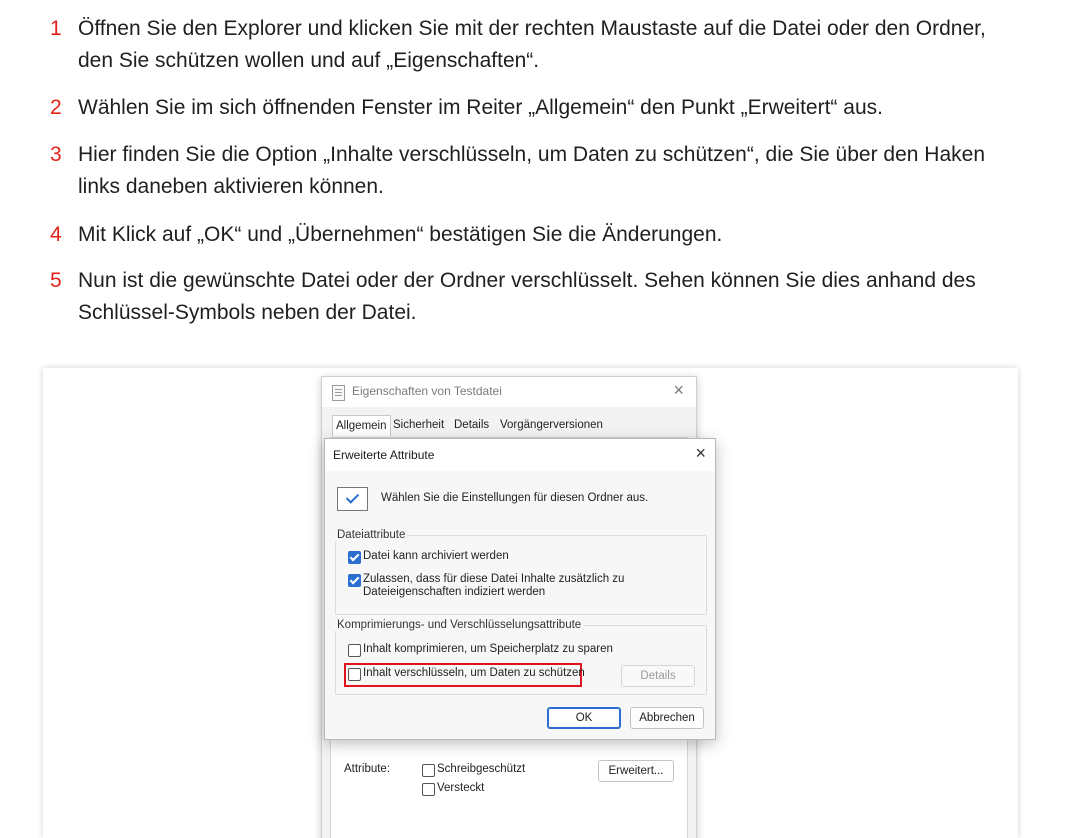  What do you see at coordinates (428, 770) in the screenshot?
I see `readonly-checkbox` at bounding box center [428, 770].